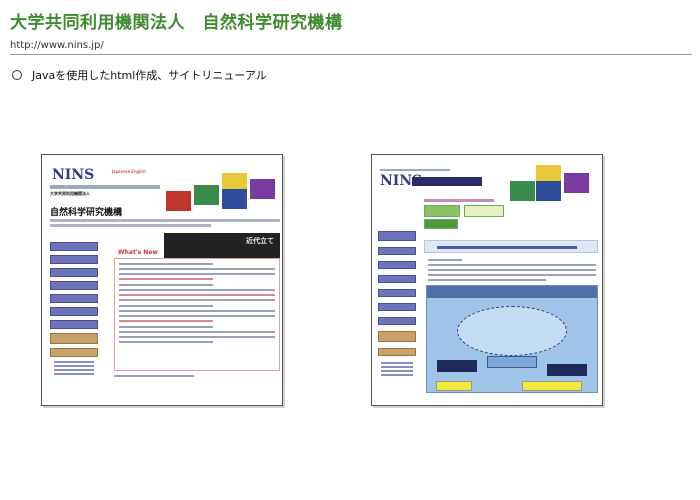 This screenshot has height=500, width=700. I want to click on org-name-large: 自然科学研究機構, so click(86, 213).